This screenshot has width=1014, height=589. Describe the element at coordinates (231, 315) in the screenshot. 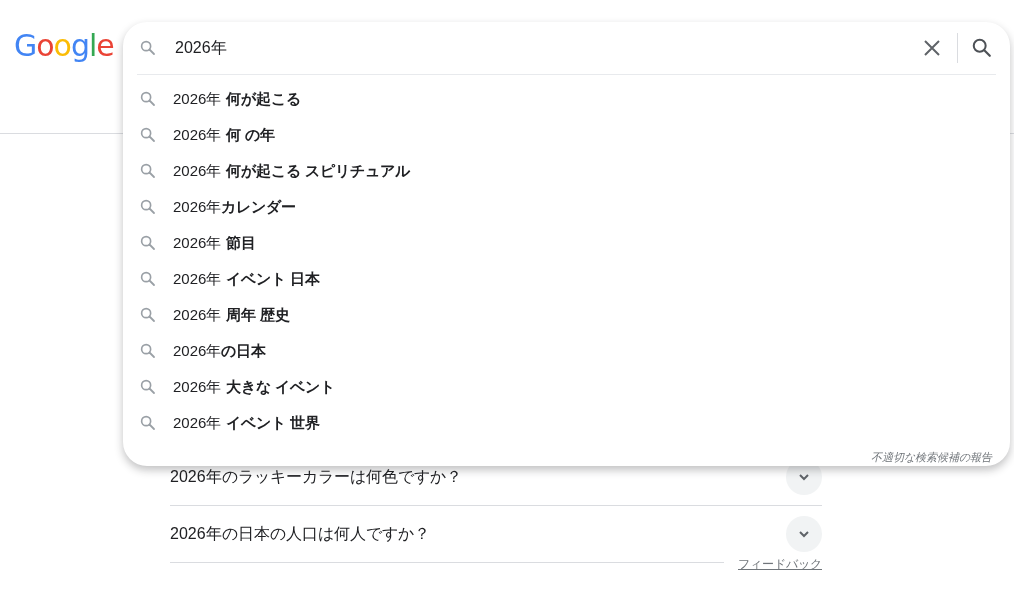

I see `suggestion-item: 2026年 周年 歴史` at that location.